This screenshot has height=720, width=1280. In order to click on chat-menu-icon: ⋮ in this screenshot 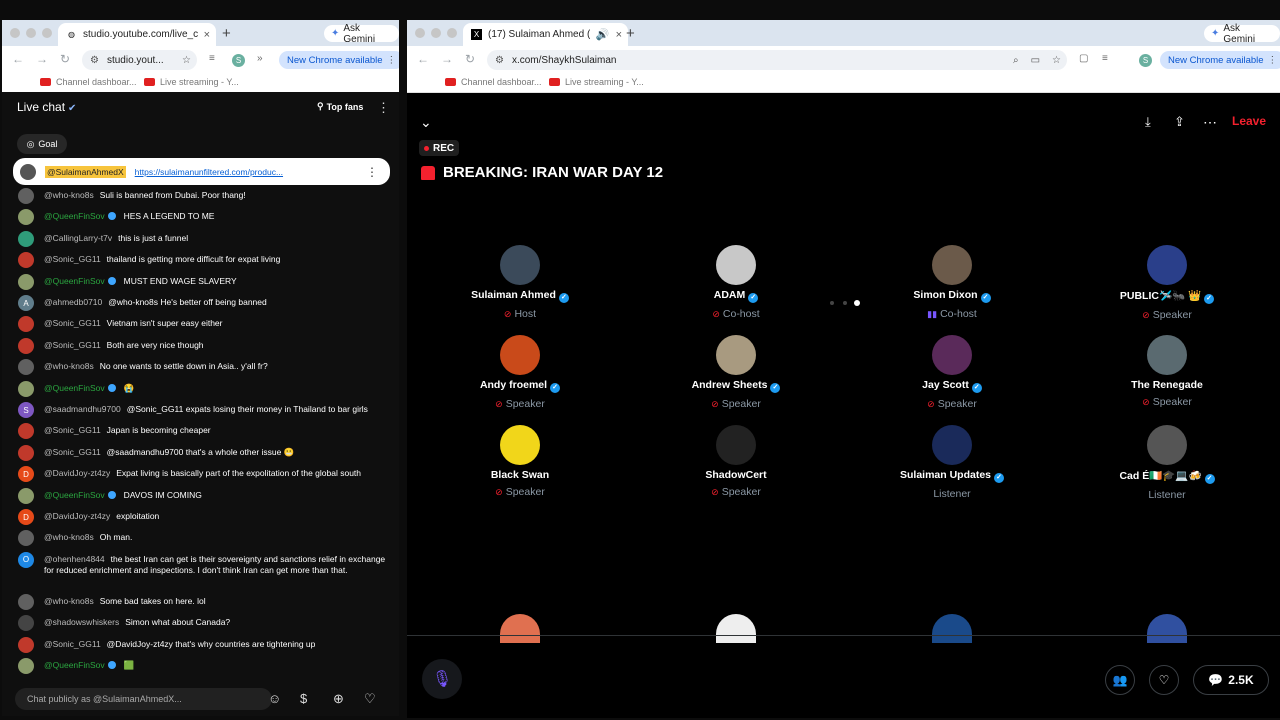, I will do `click(383, 108)`.